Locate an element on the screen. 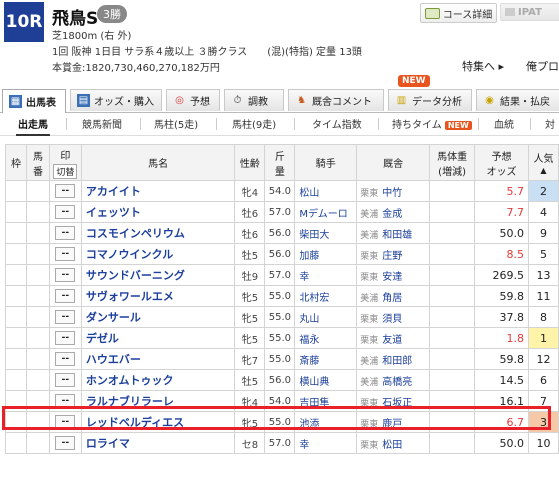 This screenshot has height=480, width=559. horse-name-link: ロライマ is located at coordinates (106, 443).